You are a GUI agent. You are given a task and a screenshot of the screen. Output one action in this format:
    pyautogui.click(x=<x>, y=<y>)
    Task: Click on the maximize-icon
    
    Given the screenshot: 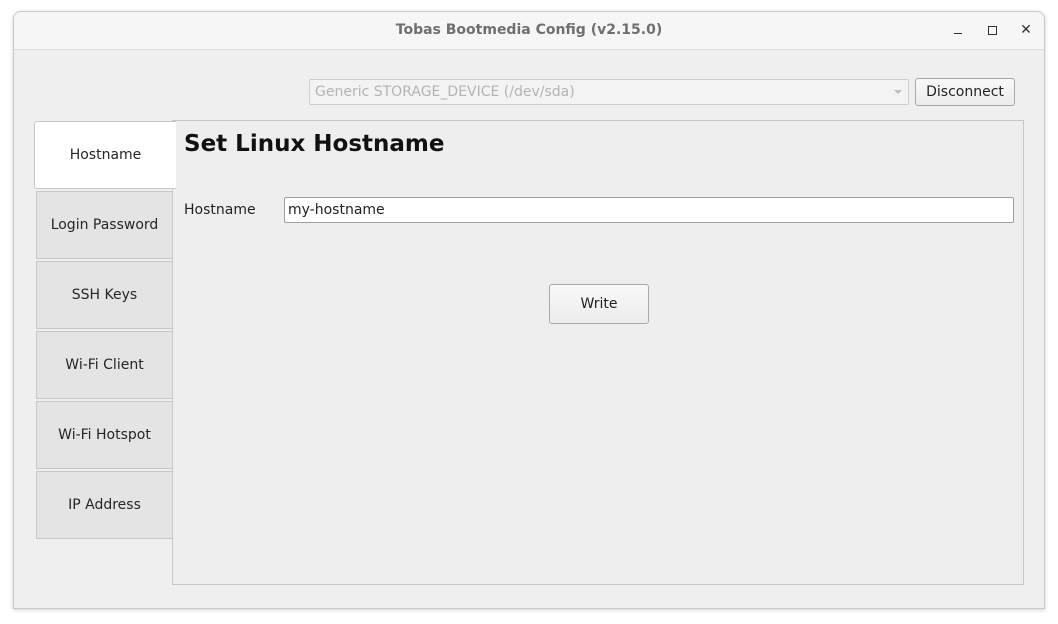 What is the action you would take?
    pyautogui.click(x=992, y=30)
    